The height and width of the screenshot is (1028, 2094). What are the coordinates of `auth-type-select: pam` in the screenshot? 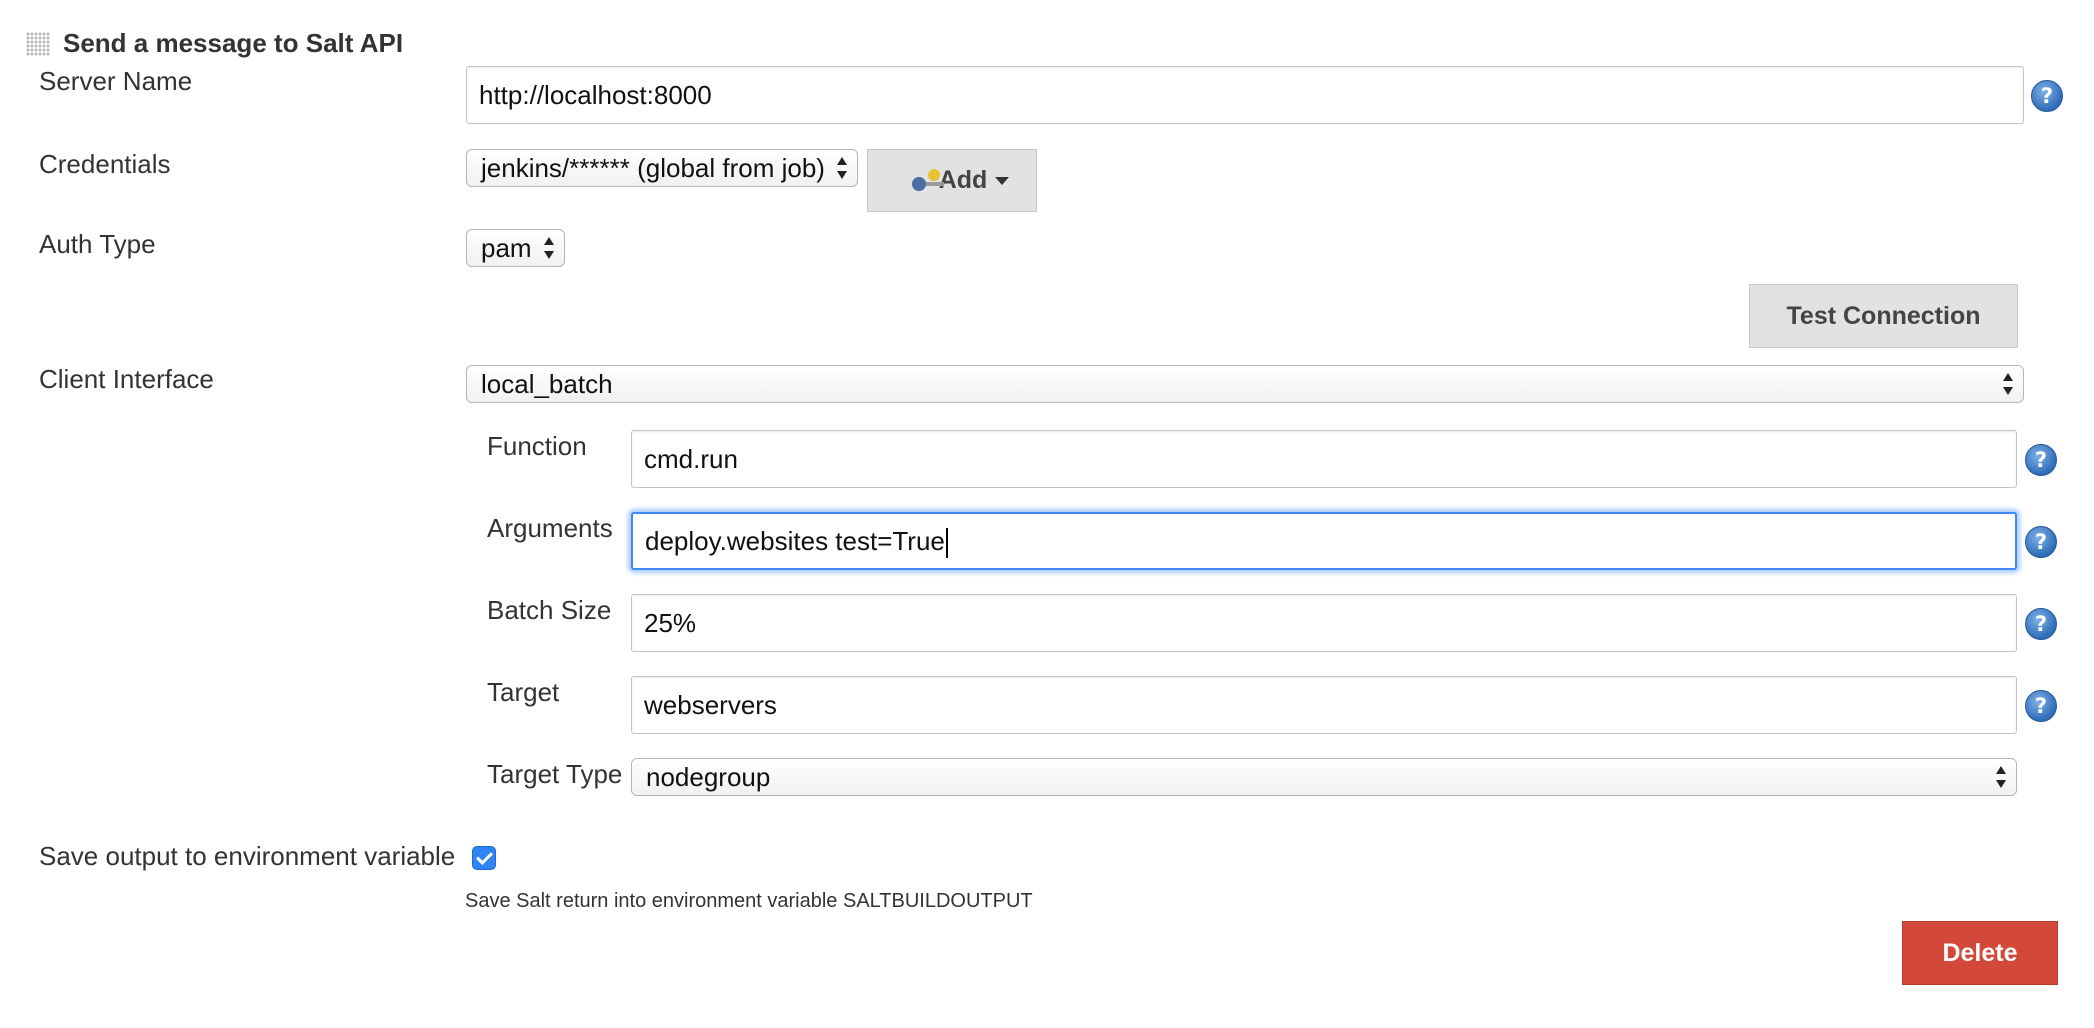 It's located at (515, 248).